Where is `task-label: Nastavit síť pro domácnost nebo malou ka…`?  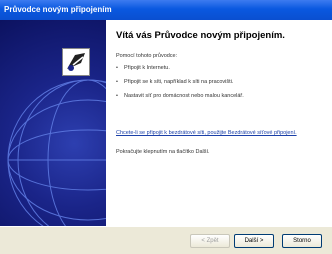
task-label: Nastavit síť pro domácnost nebo malou ka… is located at coordinates (184, 96).